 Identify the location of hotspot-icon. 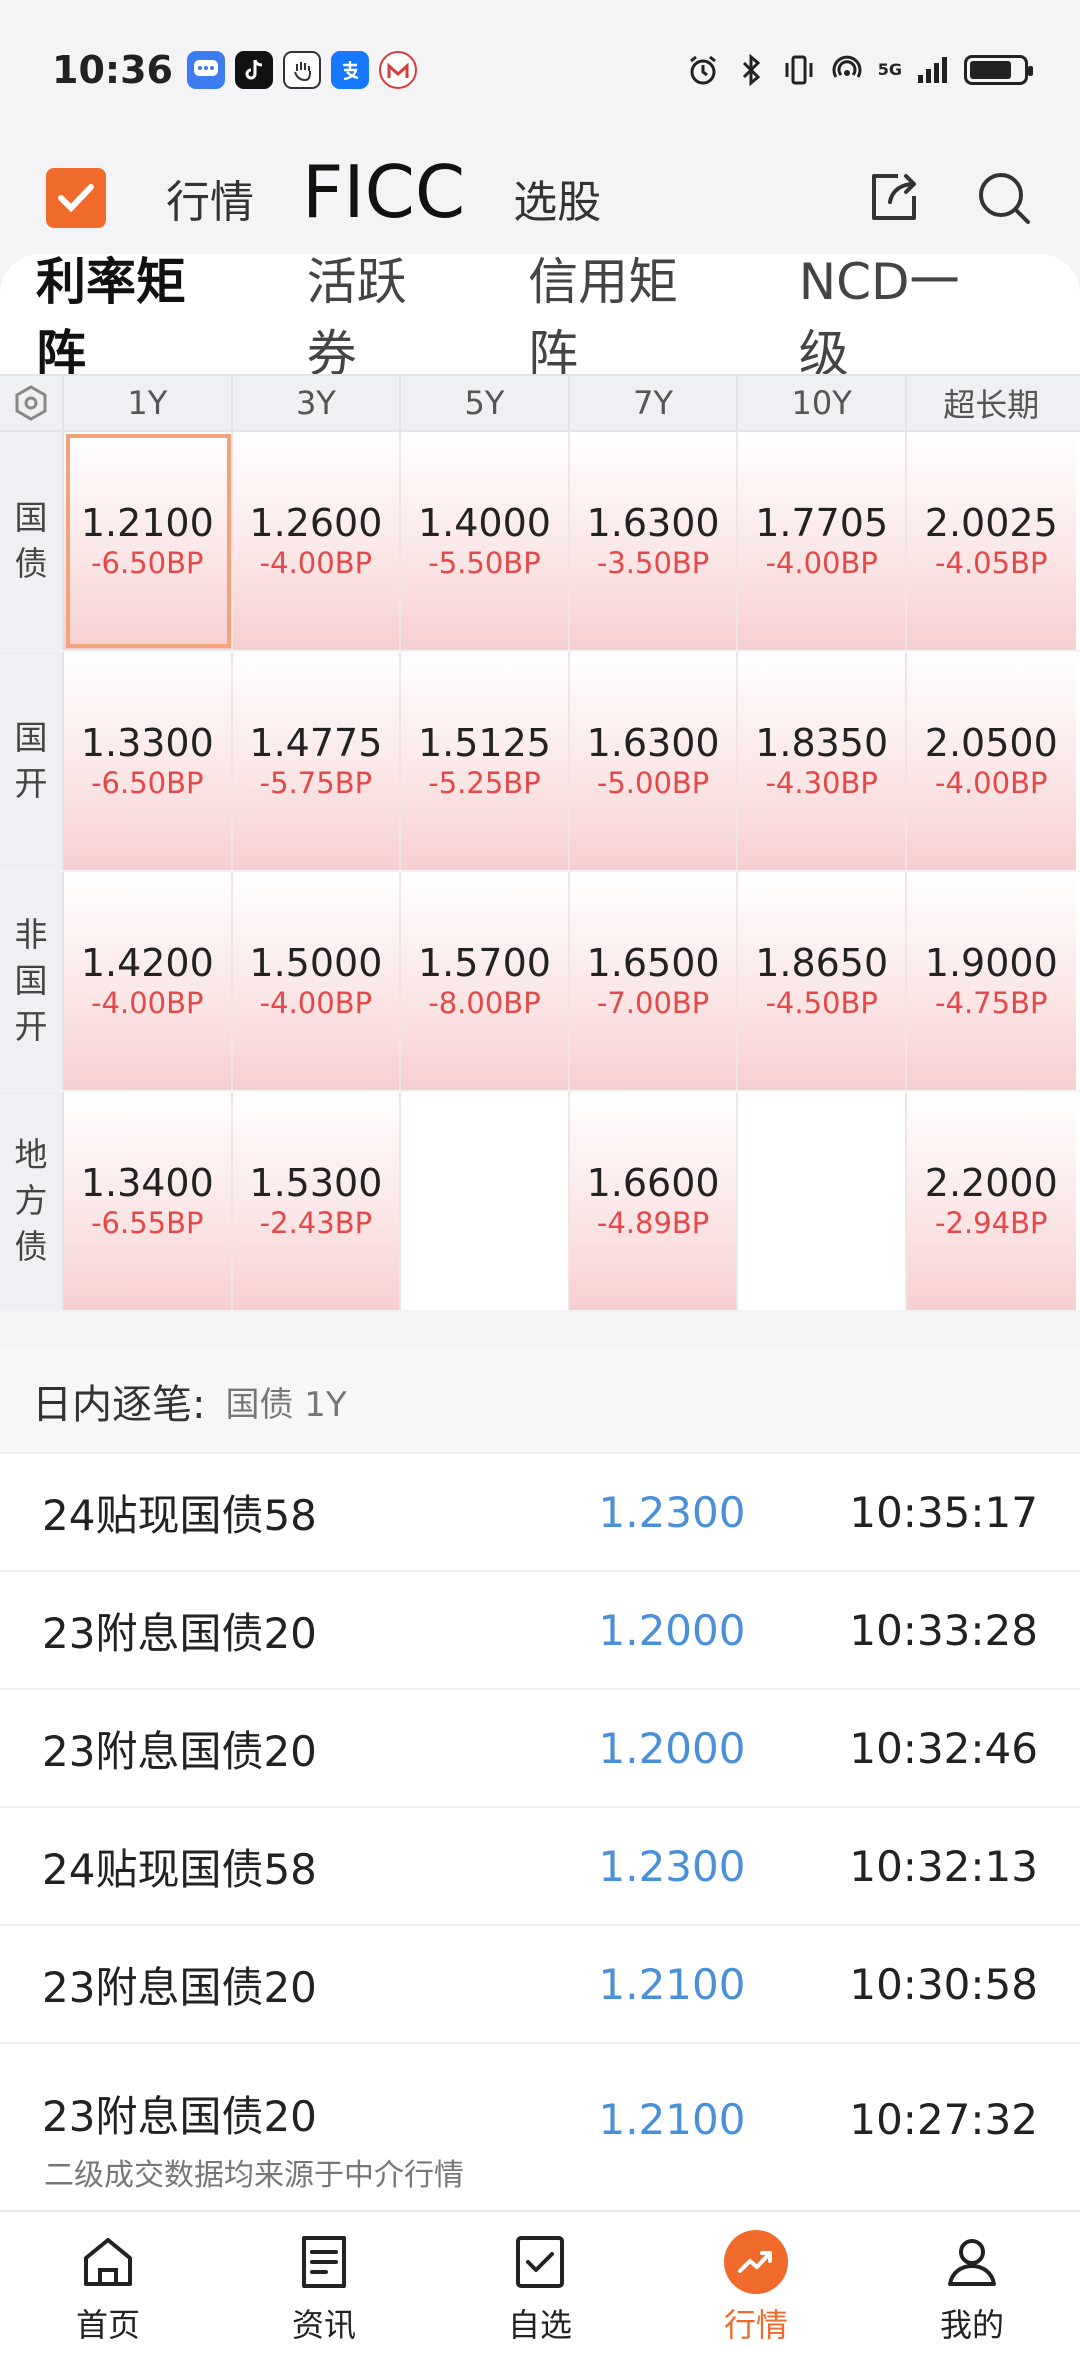
(847, 66).